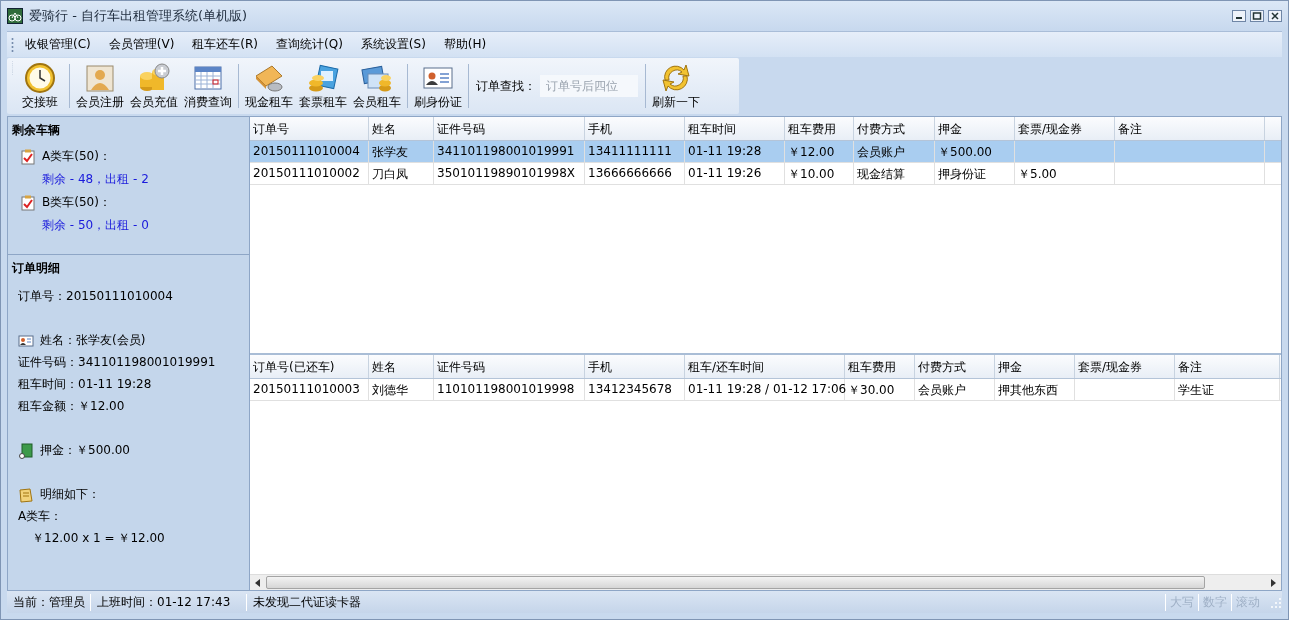  What do you see at coordinates (1227, 389) in the screenshot?
I see `table-cell: 学生证` at bounding box center [1227, 389].